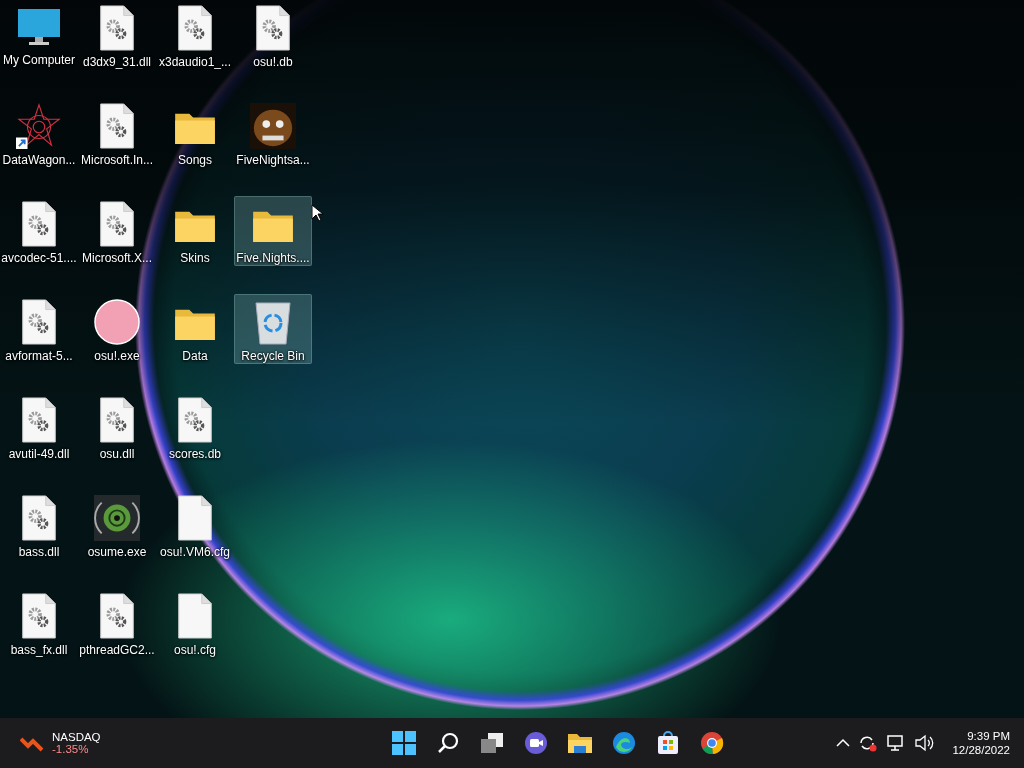  What do you see at coordinates (988, 736) in the screenshot?
I see `time-text: 9:39 PM` at bounding box center [988, 736].